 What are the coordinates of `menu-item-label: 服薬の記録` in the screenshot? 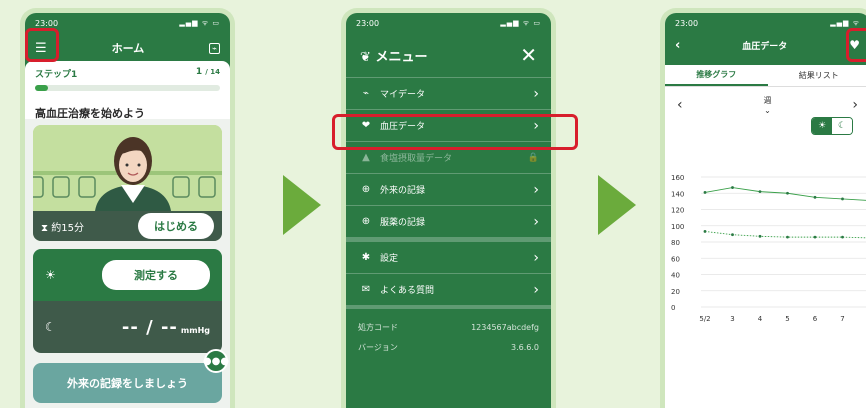 It's located at (456, 221).